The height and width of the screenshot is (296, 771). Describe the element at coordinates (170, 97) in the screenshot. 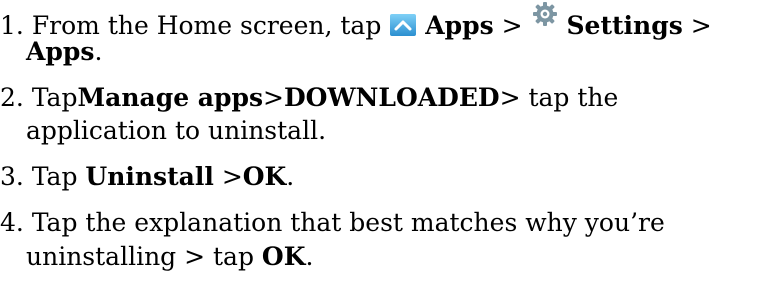

I see `manage-apps-label: Manage apps` at that location.